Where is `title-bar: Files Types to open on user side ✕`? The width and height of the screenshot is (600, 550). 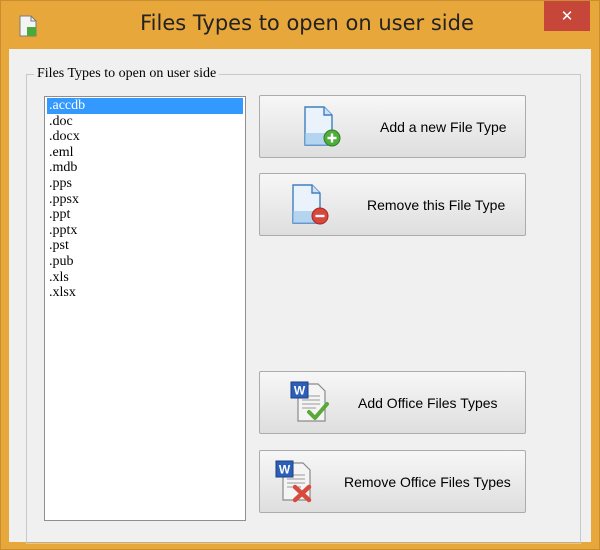 title-bar: Files Types to open on user side ✕ is located at coordinates (300, 25).